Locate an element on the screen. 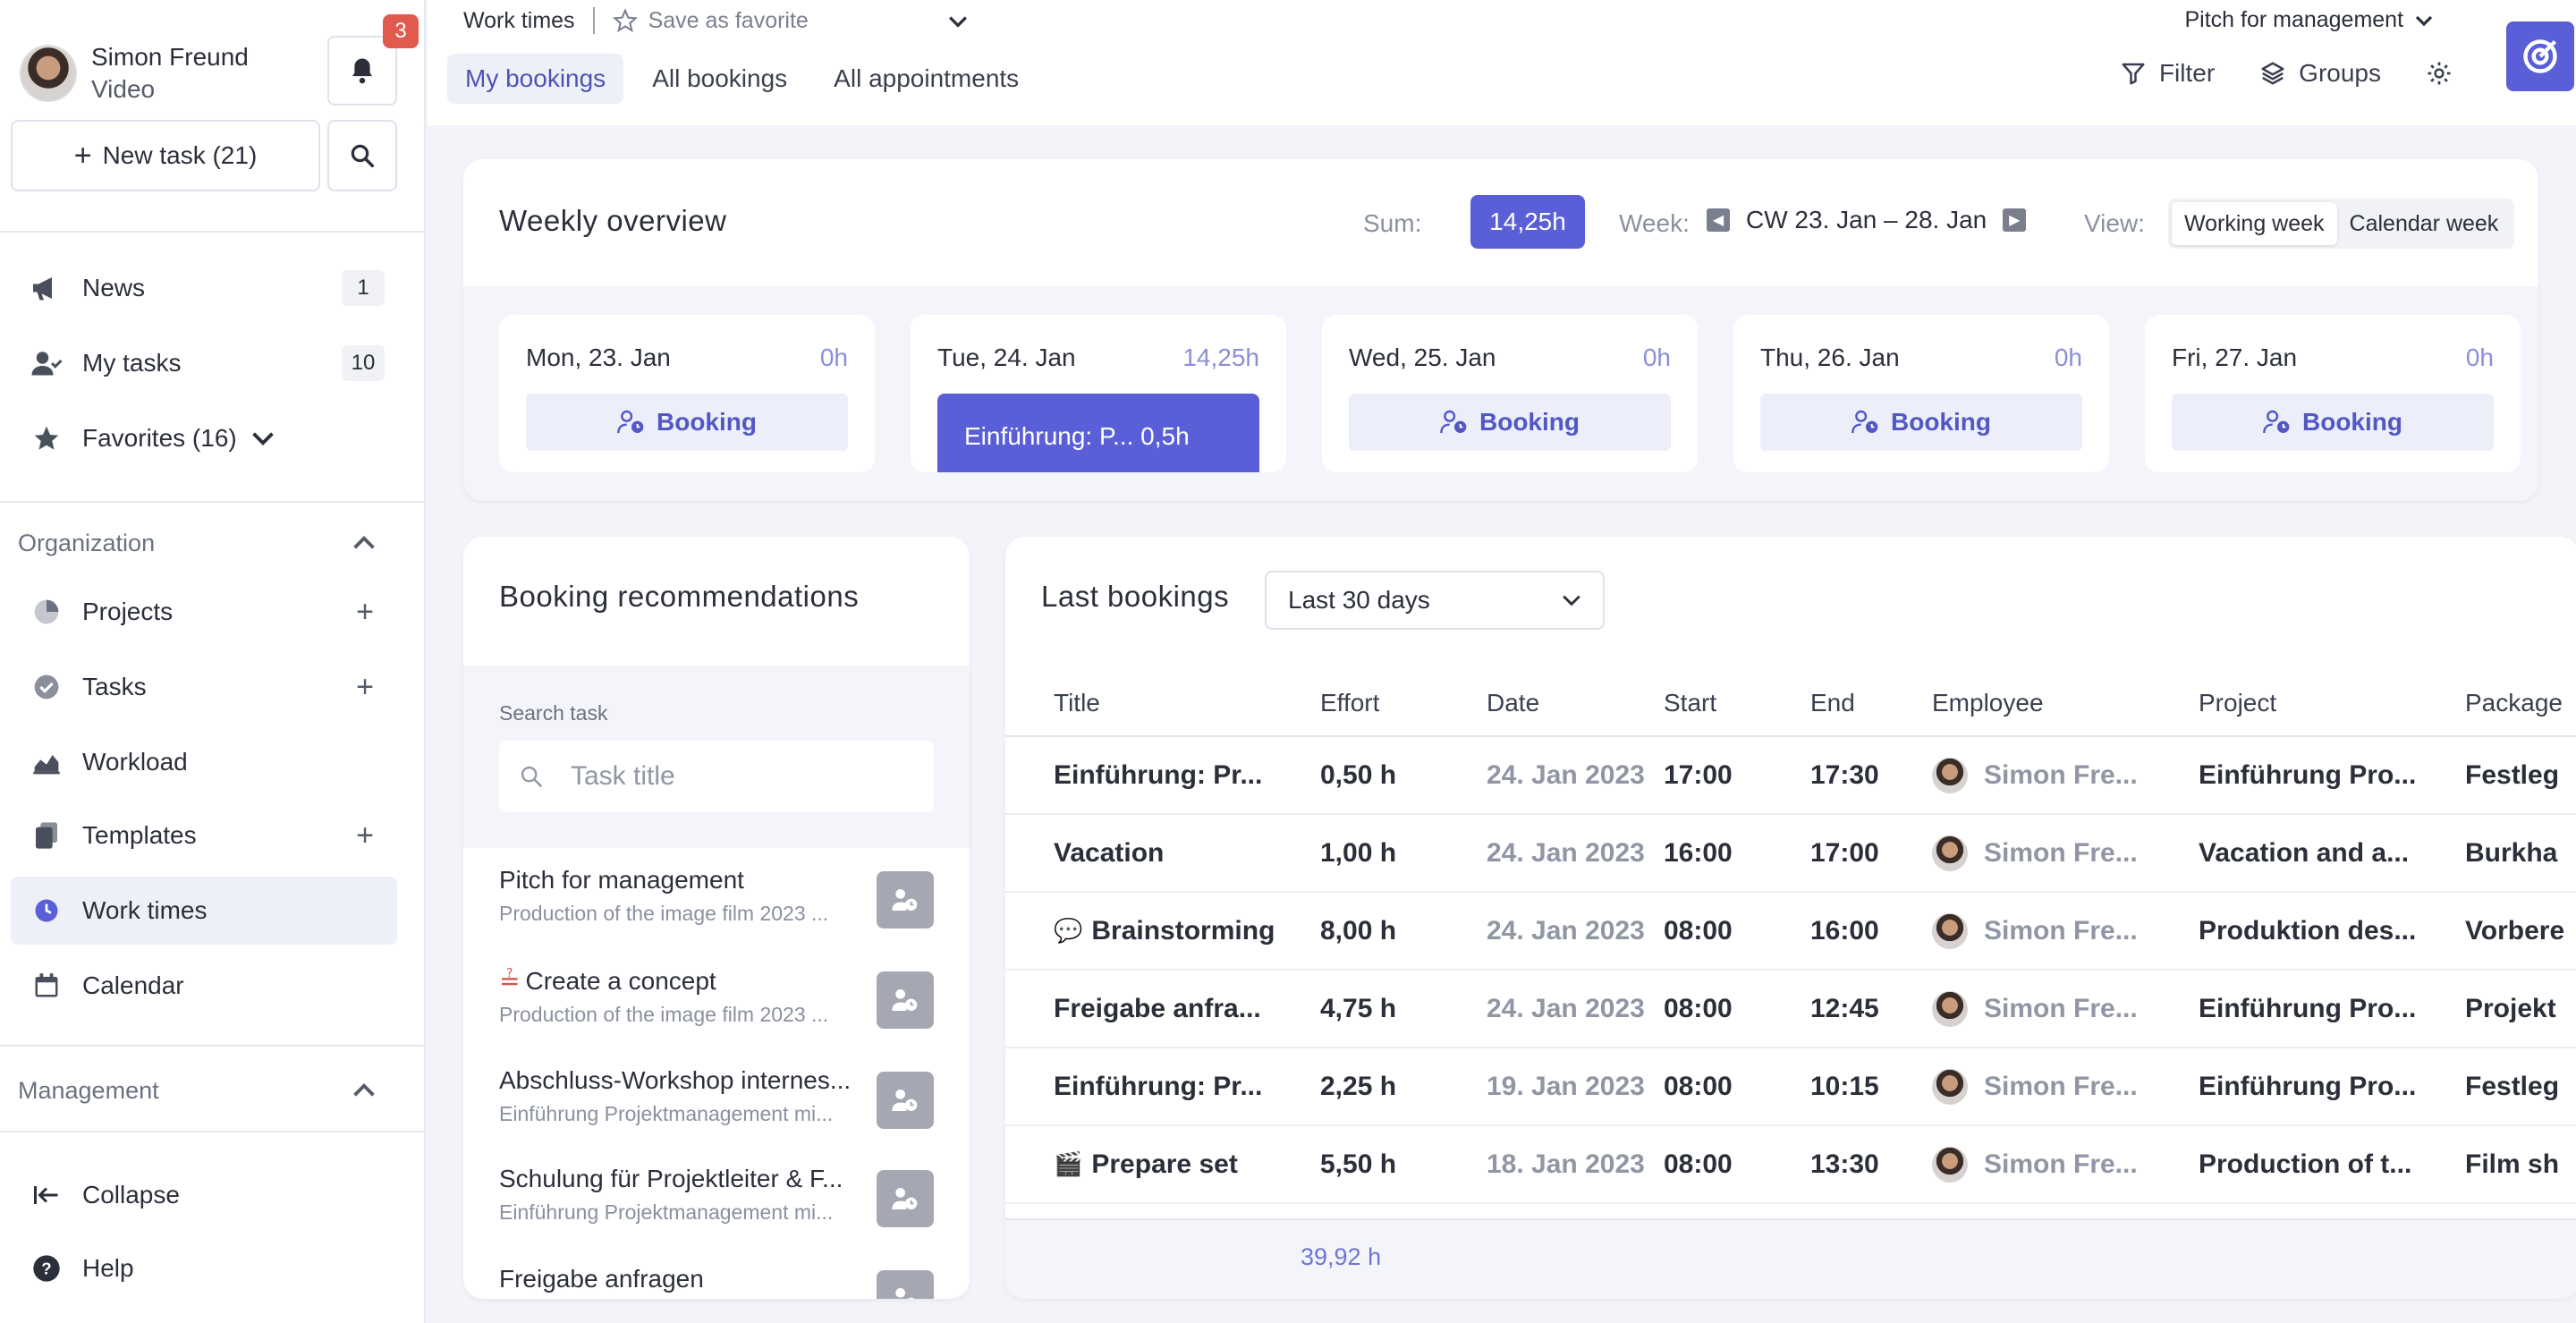 The width and height of the screenshot is (2576, 1323). clock-icon is located at coordinates (46, 910).